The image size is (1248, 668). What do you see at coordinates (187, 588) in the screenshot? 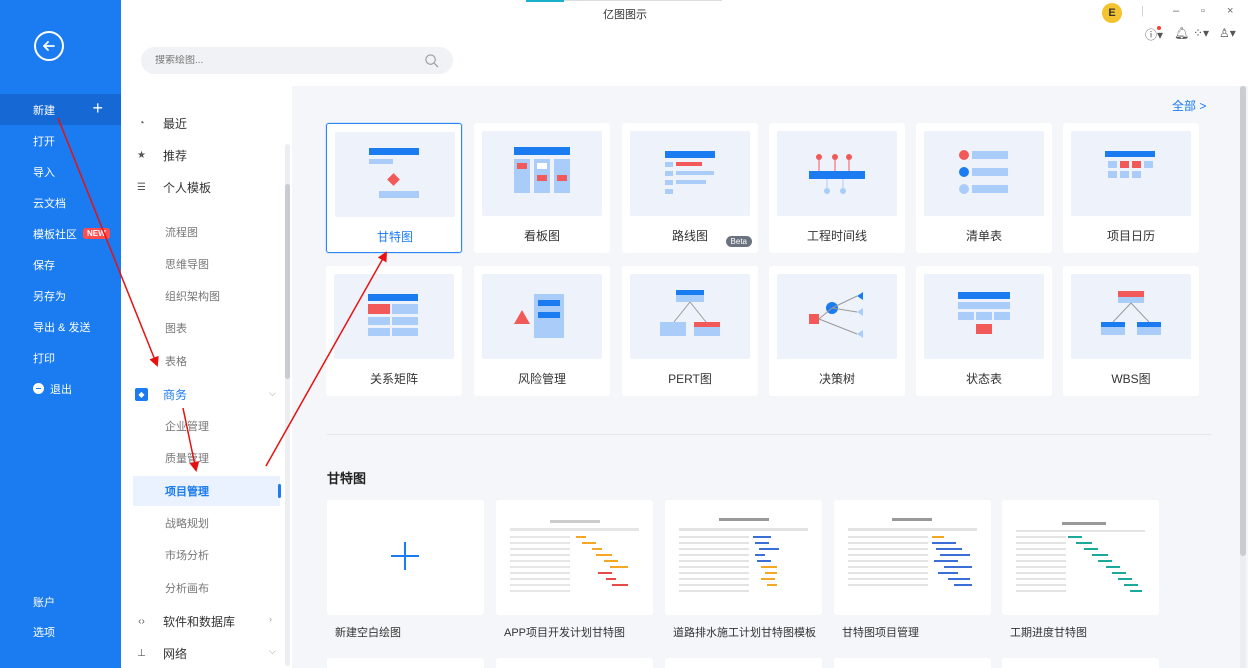
I see `category-canvas: 分析画布` at bounding box center [187, 588].